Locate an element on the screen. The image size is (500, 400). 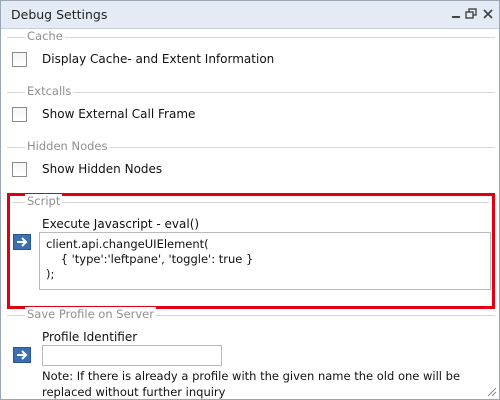
execute-script-button is located at coordinates (22, 242).